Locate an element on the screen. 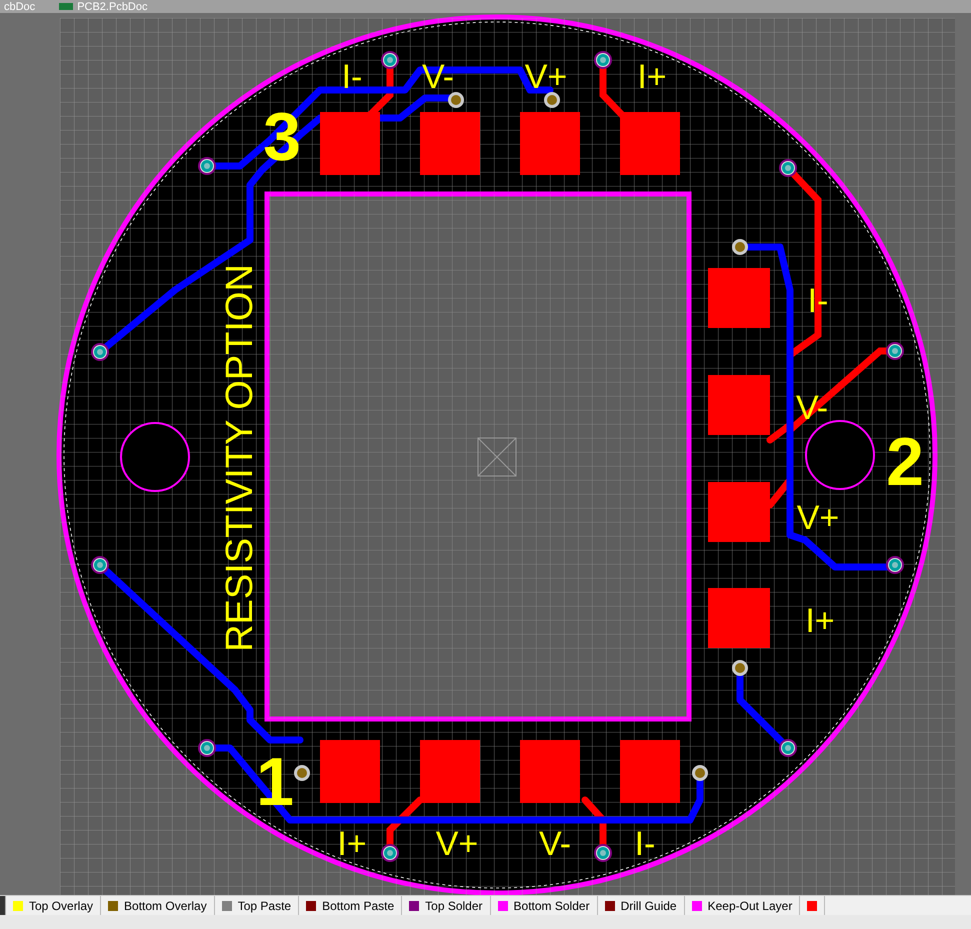 The width and height of the screenshot is (971, 929). layer-tab-label: Bottom Solder is located at coordinates (552, 906).